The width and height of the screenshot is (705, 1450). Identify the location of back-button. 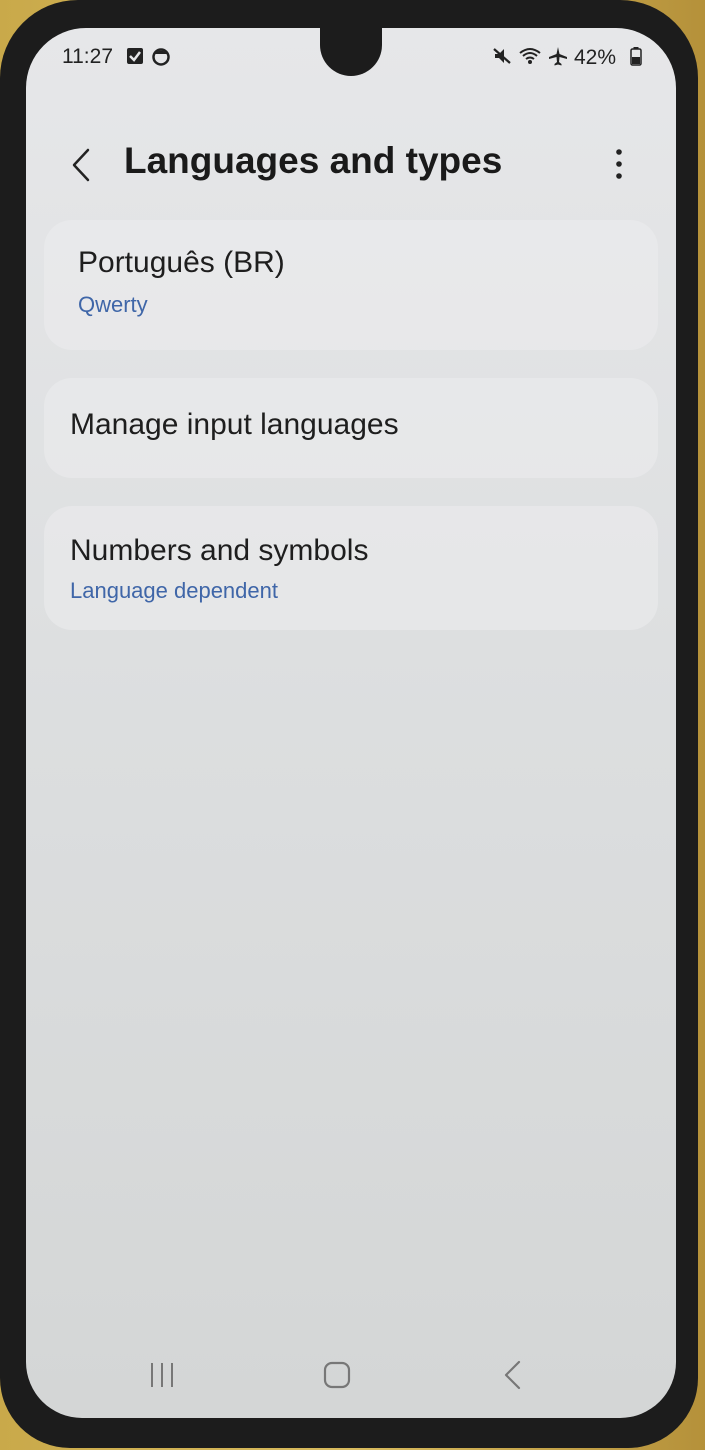
(84, 163).